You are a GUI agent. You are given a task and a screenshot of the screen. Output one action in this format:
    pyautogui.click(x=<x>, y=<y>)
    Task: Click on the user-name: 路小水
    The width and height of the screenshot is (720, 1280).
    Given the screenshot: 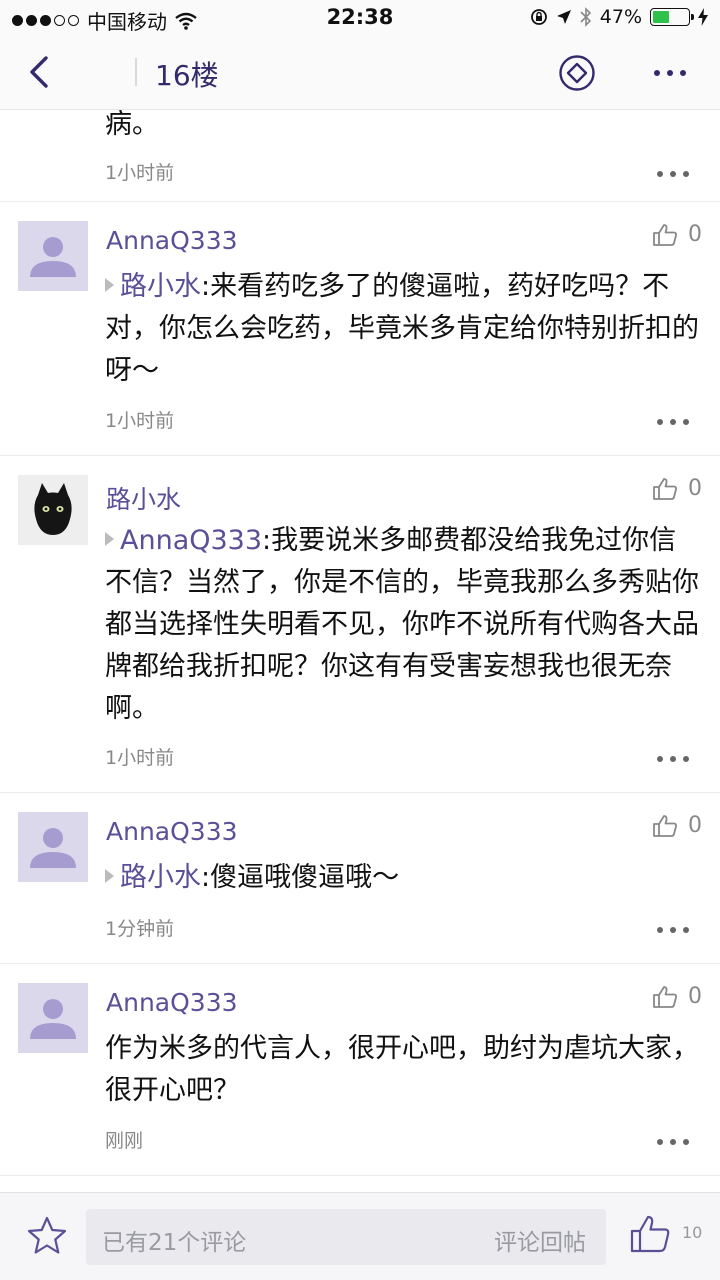 What is the action you would take?
    pyautogui.click(x=143, y=498)
    